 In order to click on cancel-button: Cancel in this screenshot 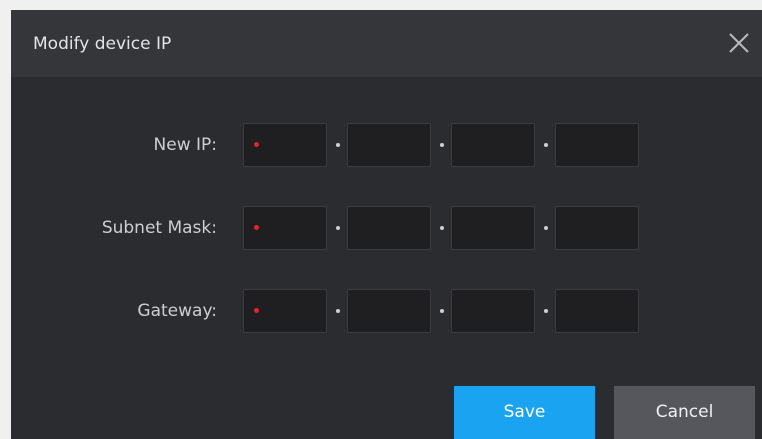, I will do `click(684, 412)`.